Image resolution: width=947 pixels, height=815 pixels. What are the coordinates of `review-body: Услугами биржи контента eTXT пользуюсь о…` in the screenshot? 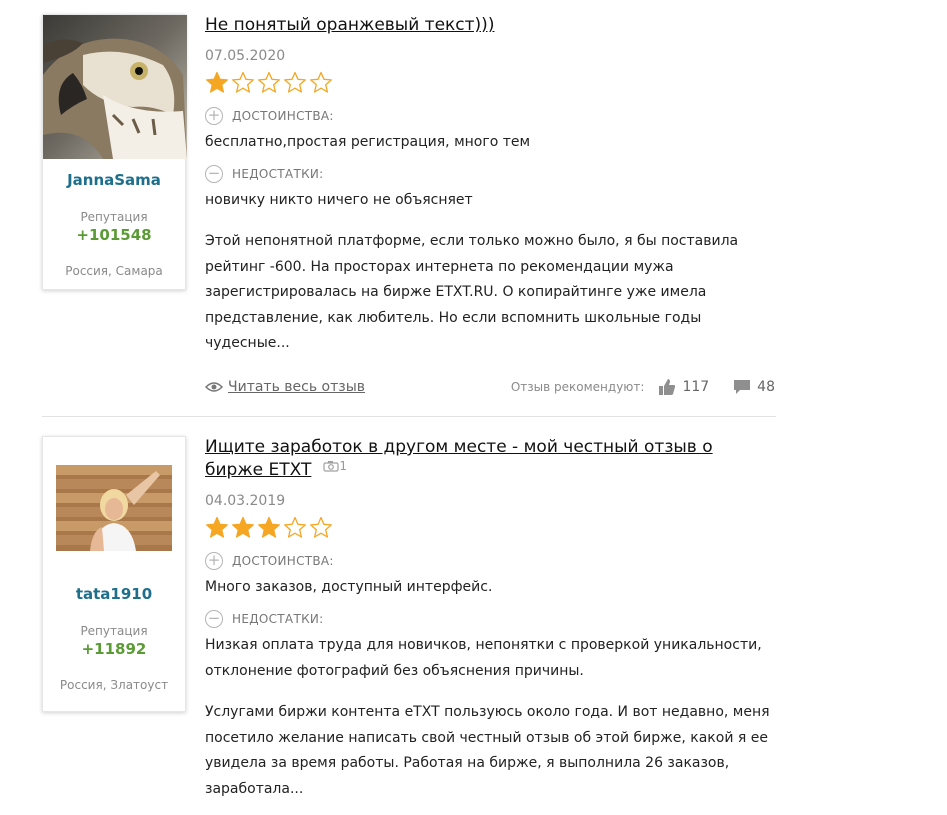 It's located at (487, 750).